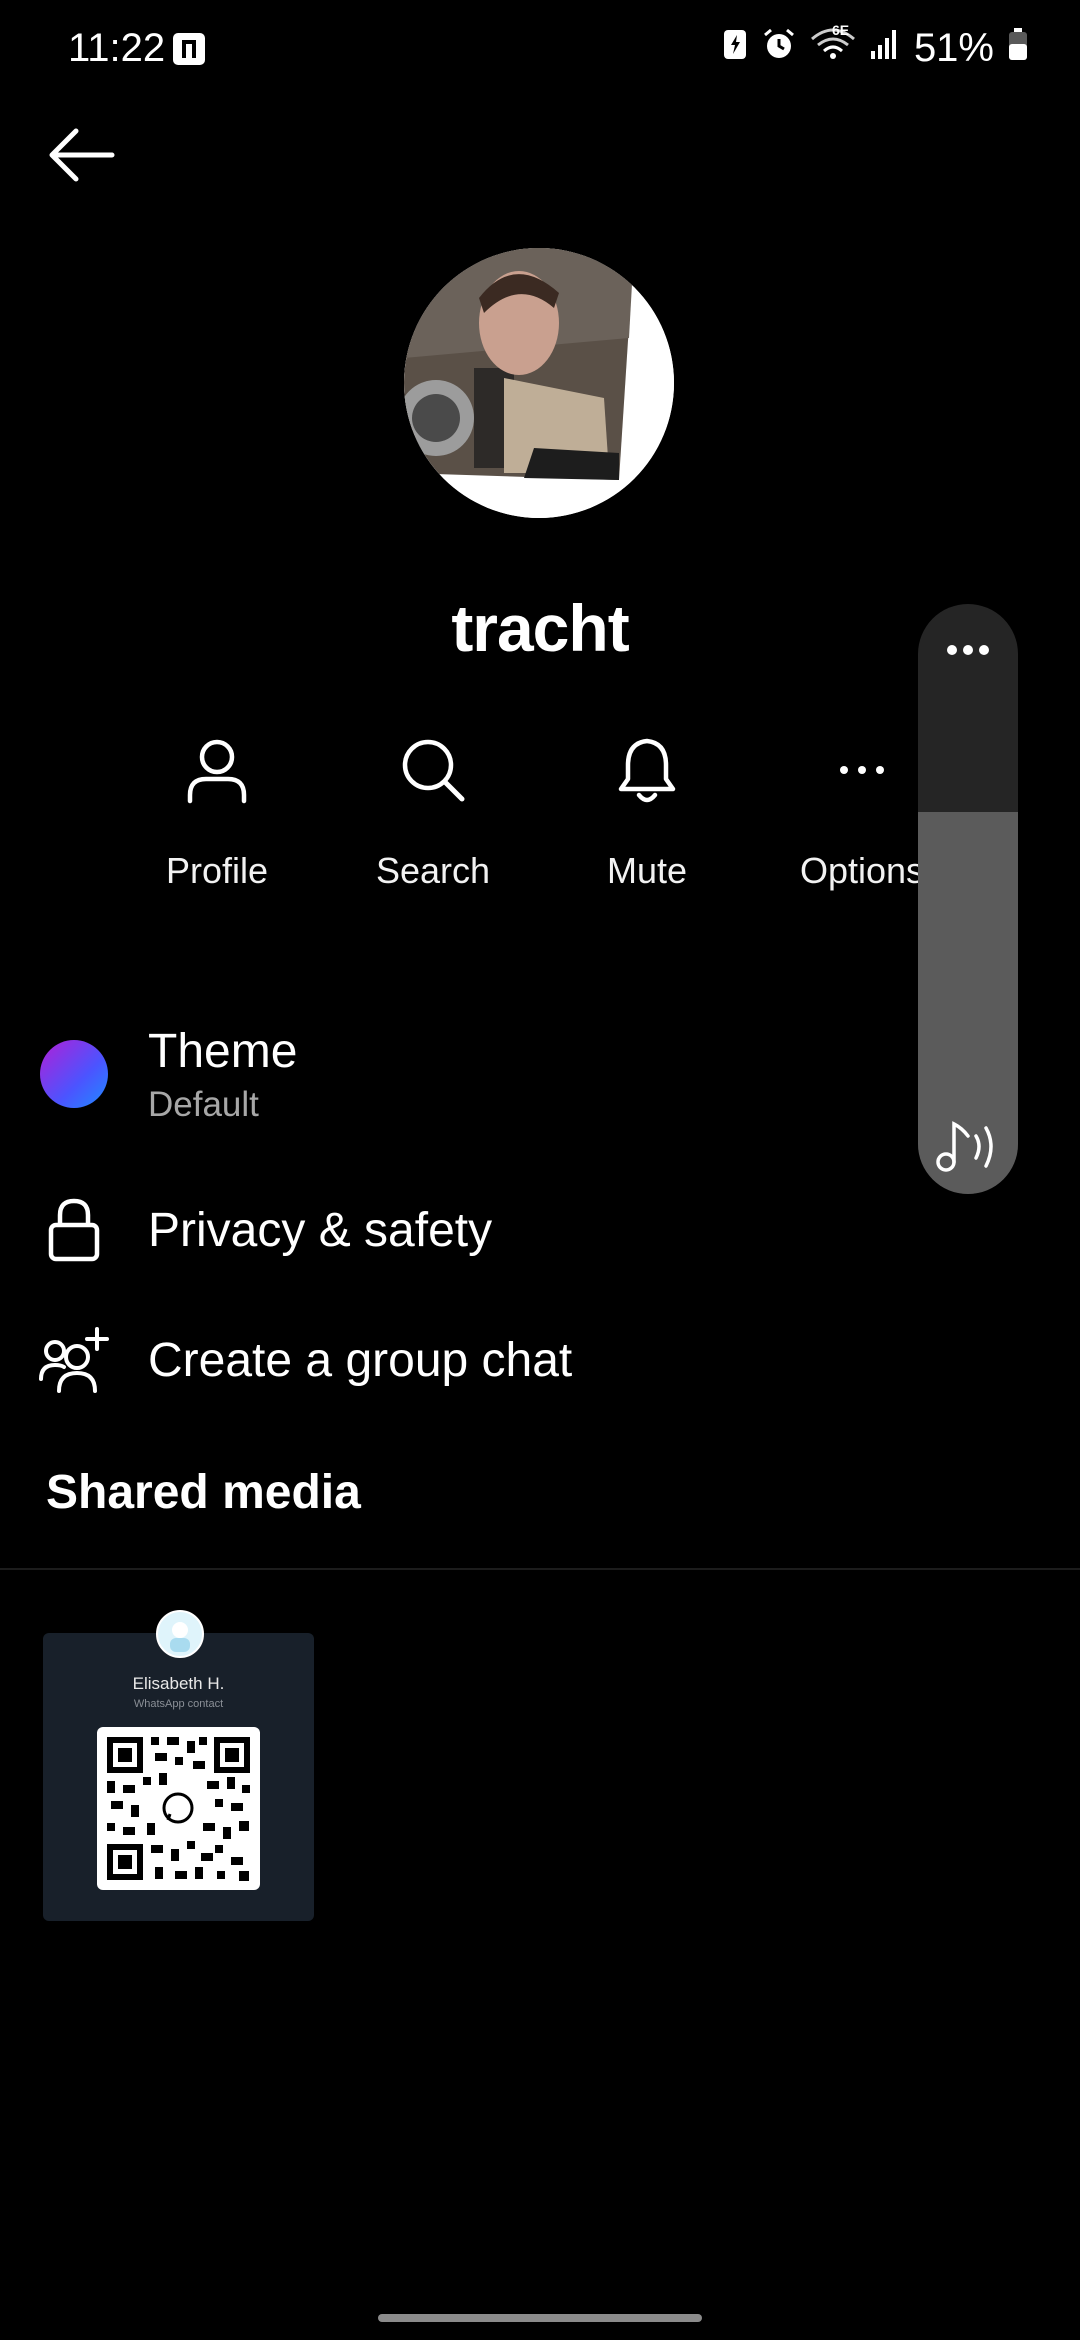 The image size is (1080, 2340). I want to click on signal-icon, so click(885, 48).